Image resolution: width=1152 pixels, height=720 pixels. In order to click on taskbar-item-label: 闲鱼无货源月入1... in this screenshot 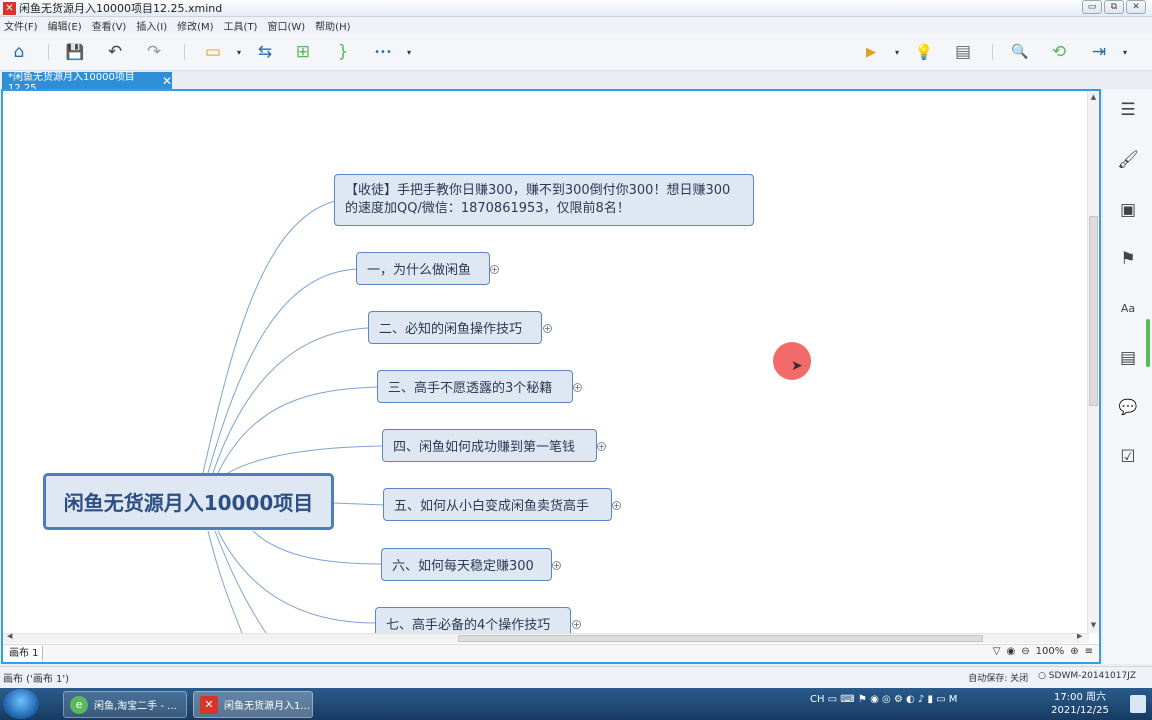, I will do `click(267, 706)`.